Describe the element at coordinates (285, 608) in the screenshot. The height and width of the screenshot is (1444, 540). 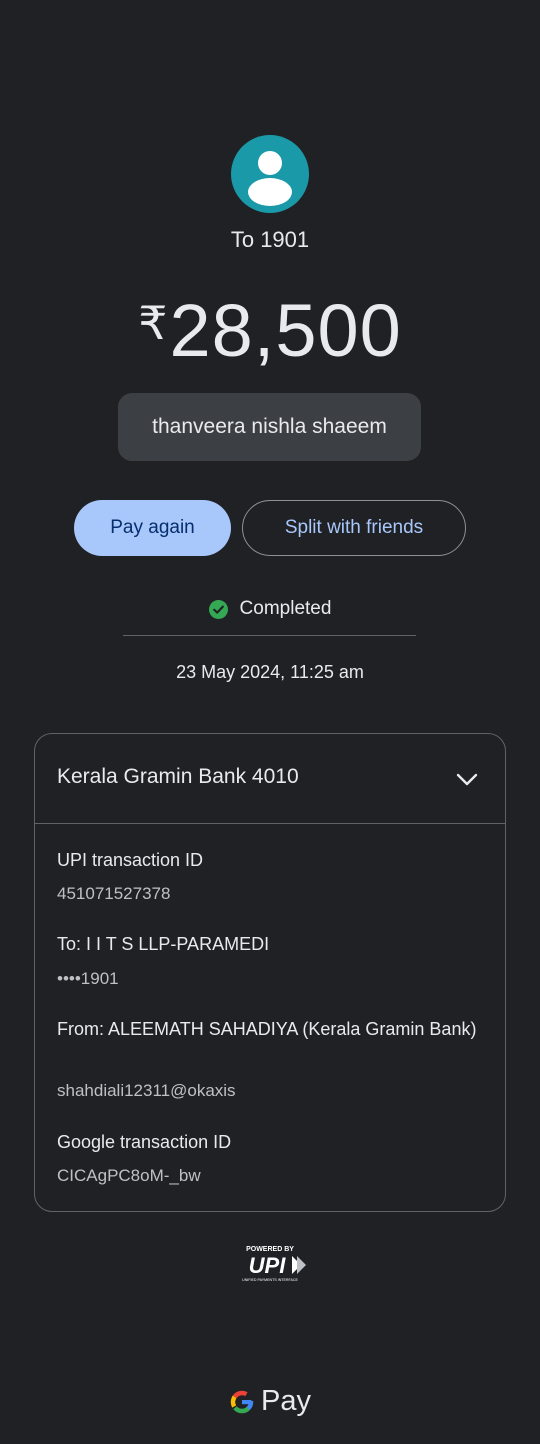
I see `status-text: Completed` at that location.